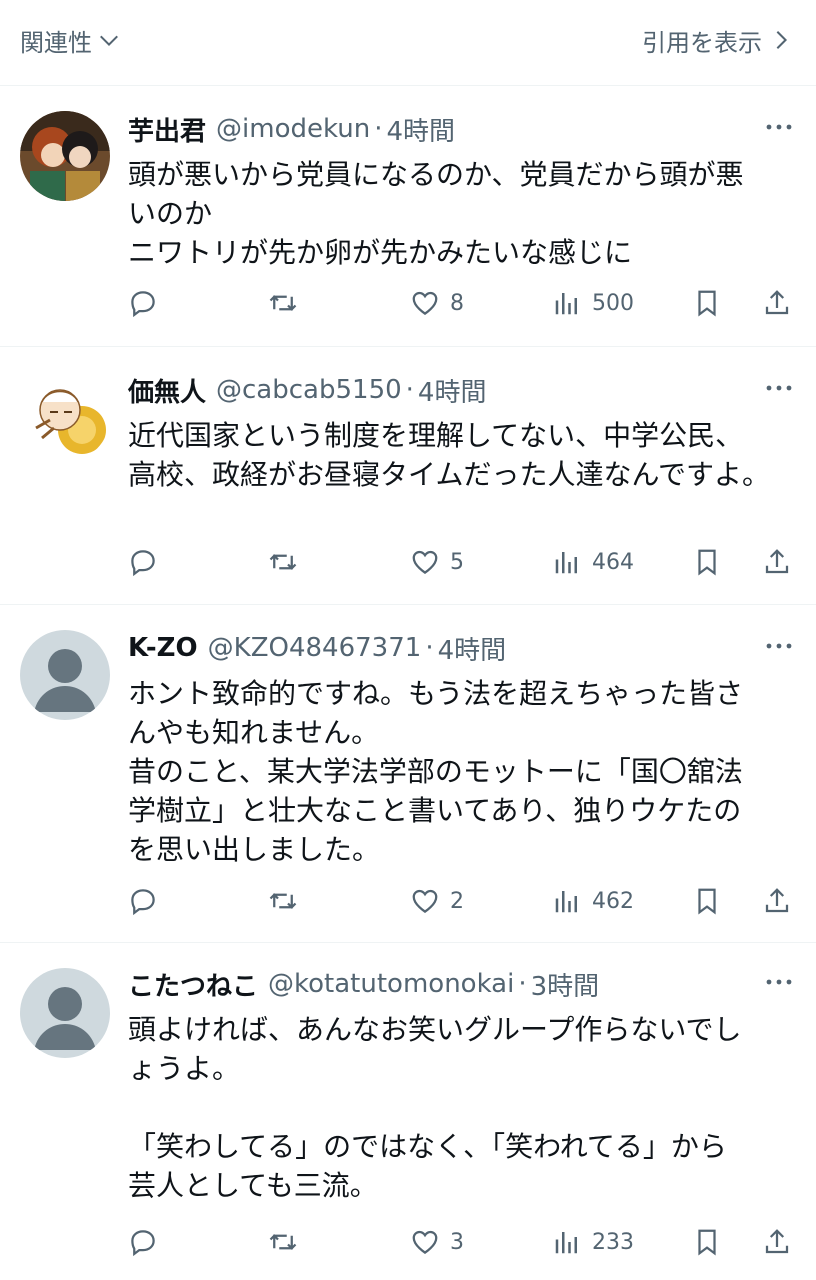  I want to click on user-handle: @KZO48467371, so click(315, 648).